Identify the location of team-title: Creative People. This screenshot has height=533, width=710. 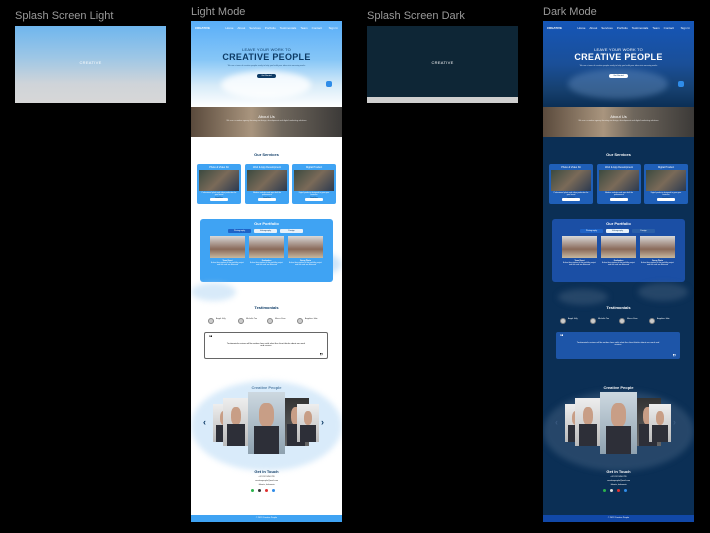
(618, 387).